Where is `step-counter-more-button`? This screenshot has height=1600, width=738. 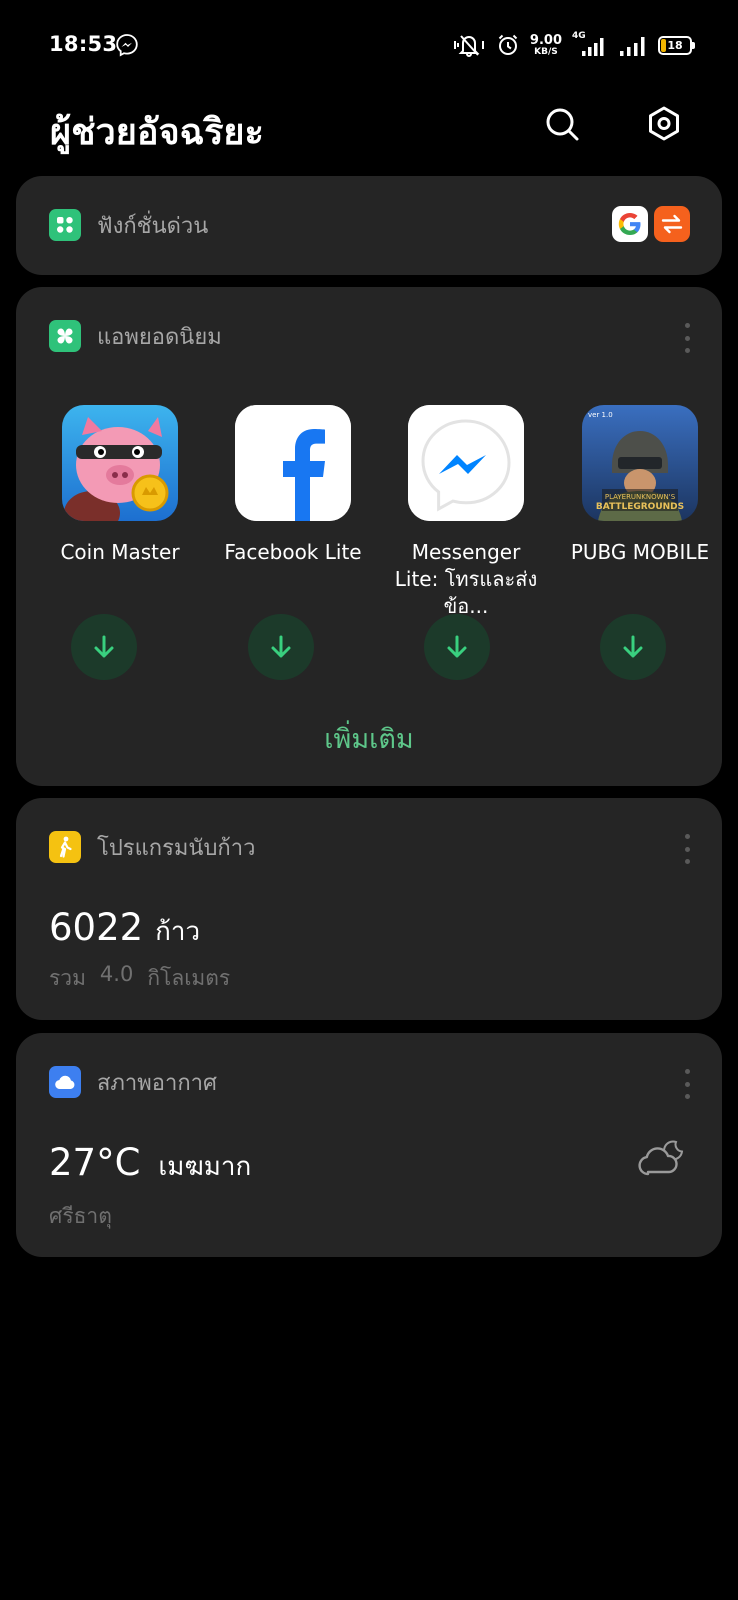 step-counter-more-button is located at coordinates (687, 849).